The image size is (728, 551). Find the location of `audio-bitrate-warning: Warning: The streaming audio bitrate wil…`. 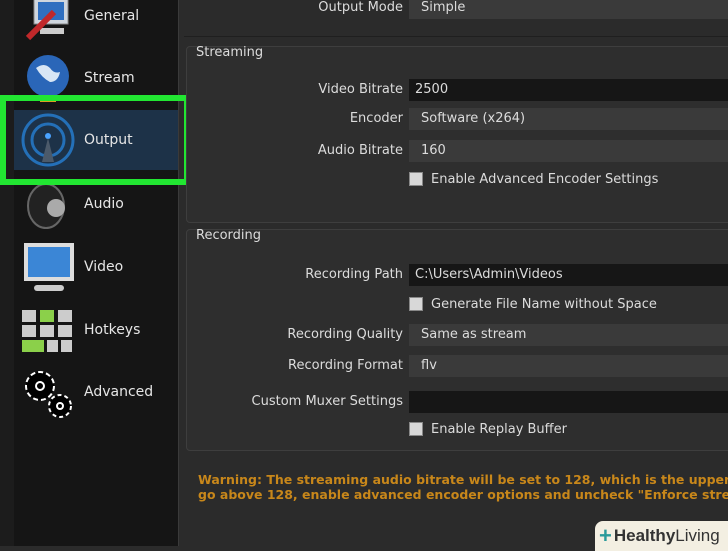

audio-bitrate-warning: Warning: The streaming audio bitrate wil… is located at coordinates (463, 487).